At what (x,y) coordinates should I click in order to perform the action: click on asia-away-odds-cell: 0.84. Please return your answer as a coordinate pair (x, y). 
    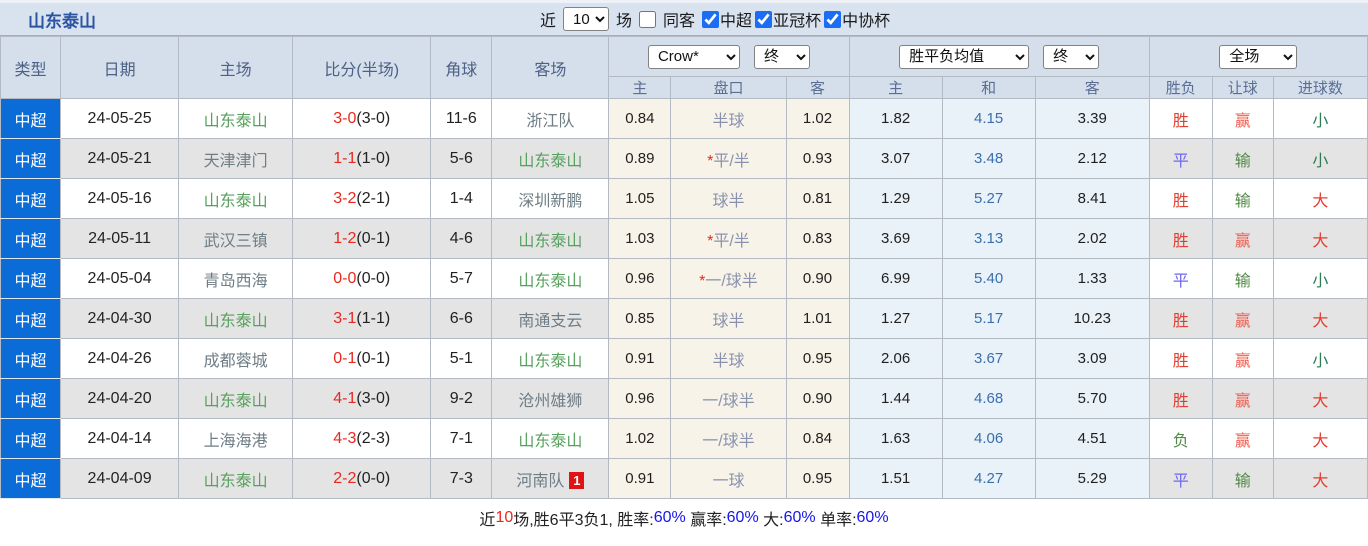
    Looking at the image, I should click on (817, 438).